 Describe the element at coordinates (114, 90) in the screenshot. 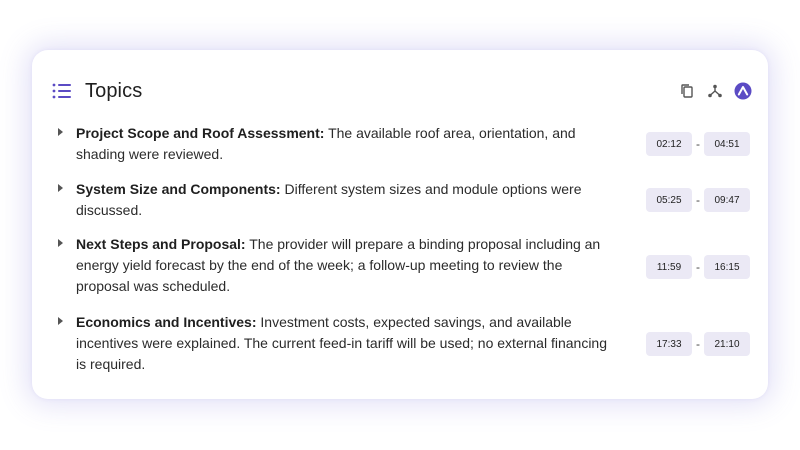

I see `page-title: Topics` at that location.